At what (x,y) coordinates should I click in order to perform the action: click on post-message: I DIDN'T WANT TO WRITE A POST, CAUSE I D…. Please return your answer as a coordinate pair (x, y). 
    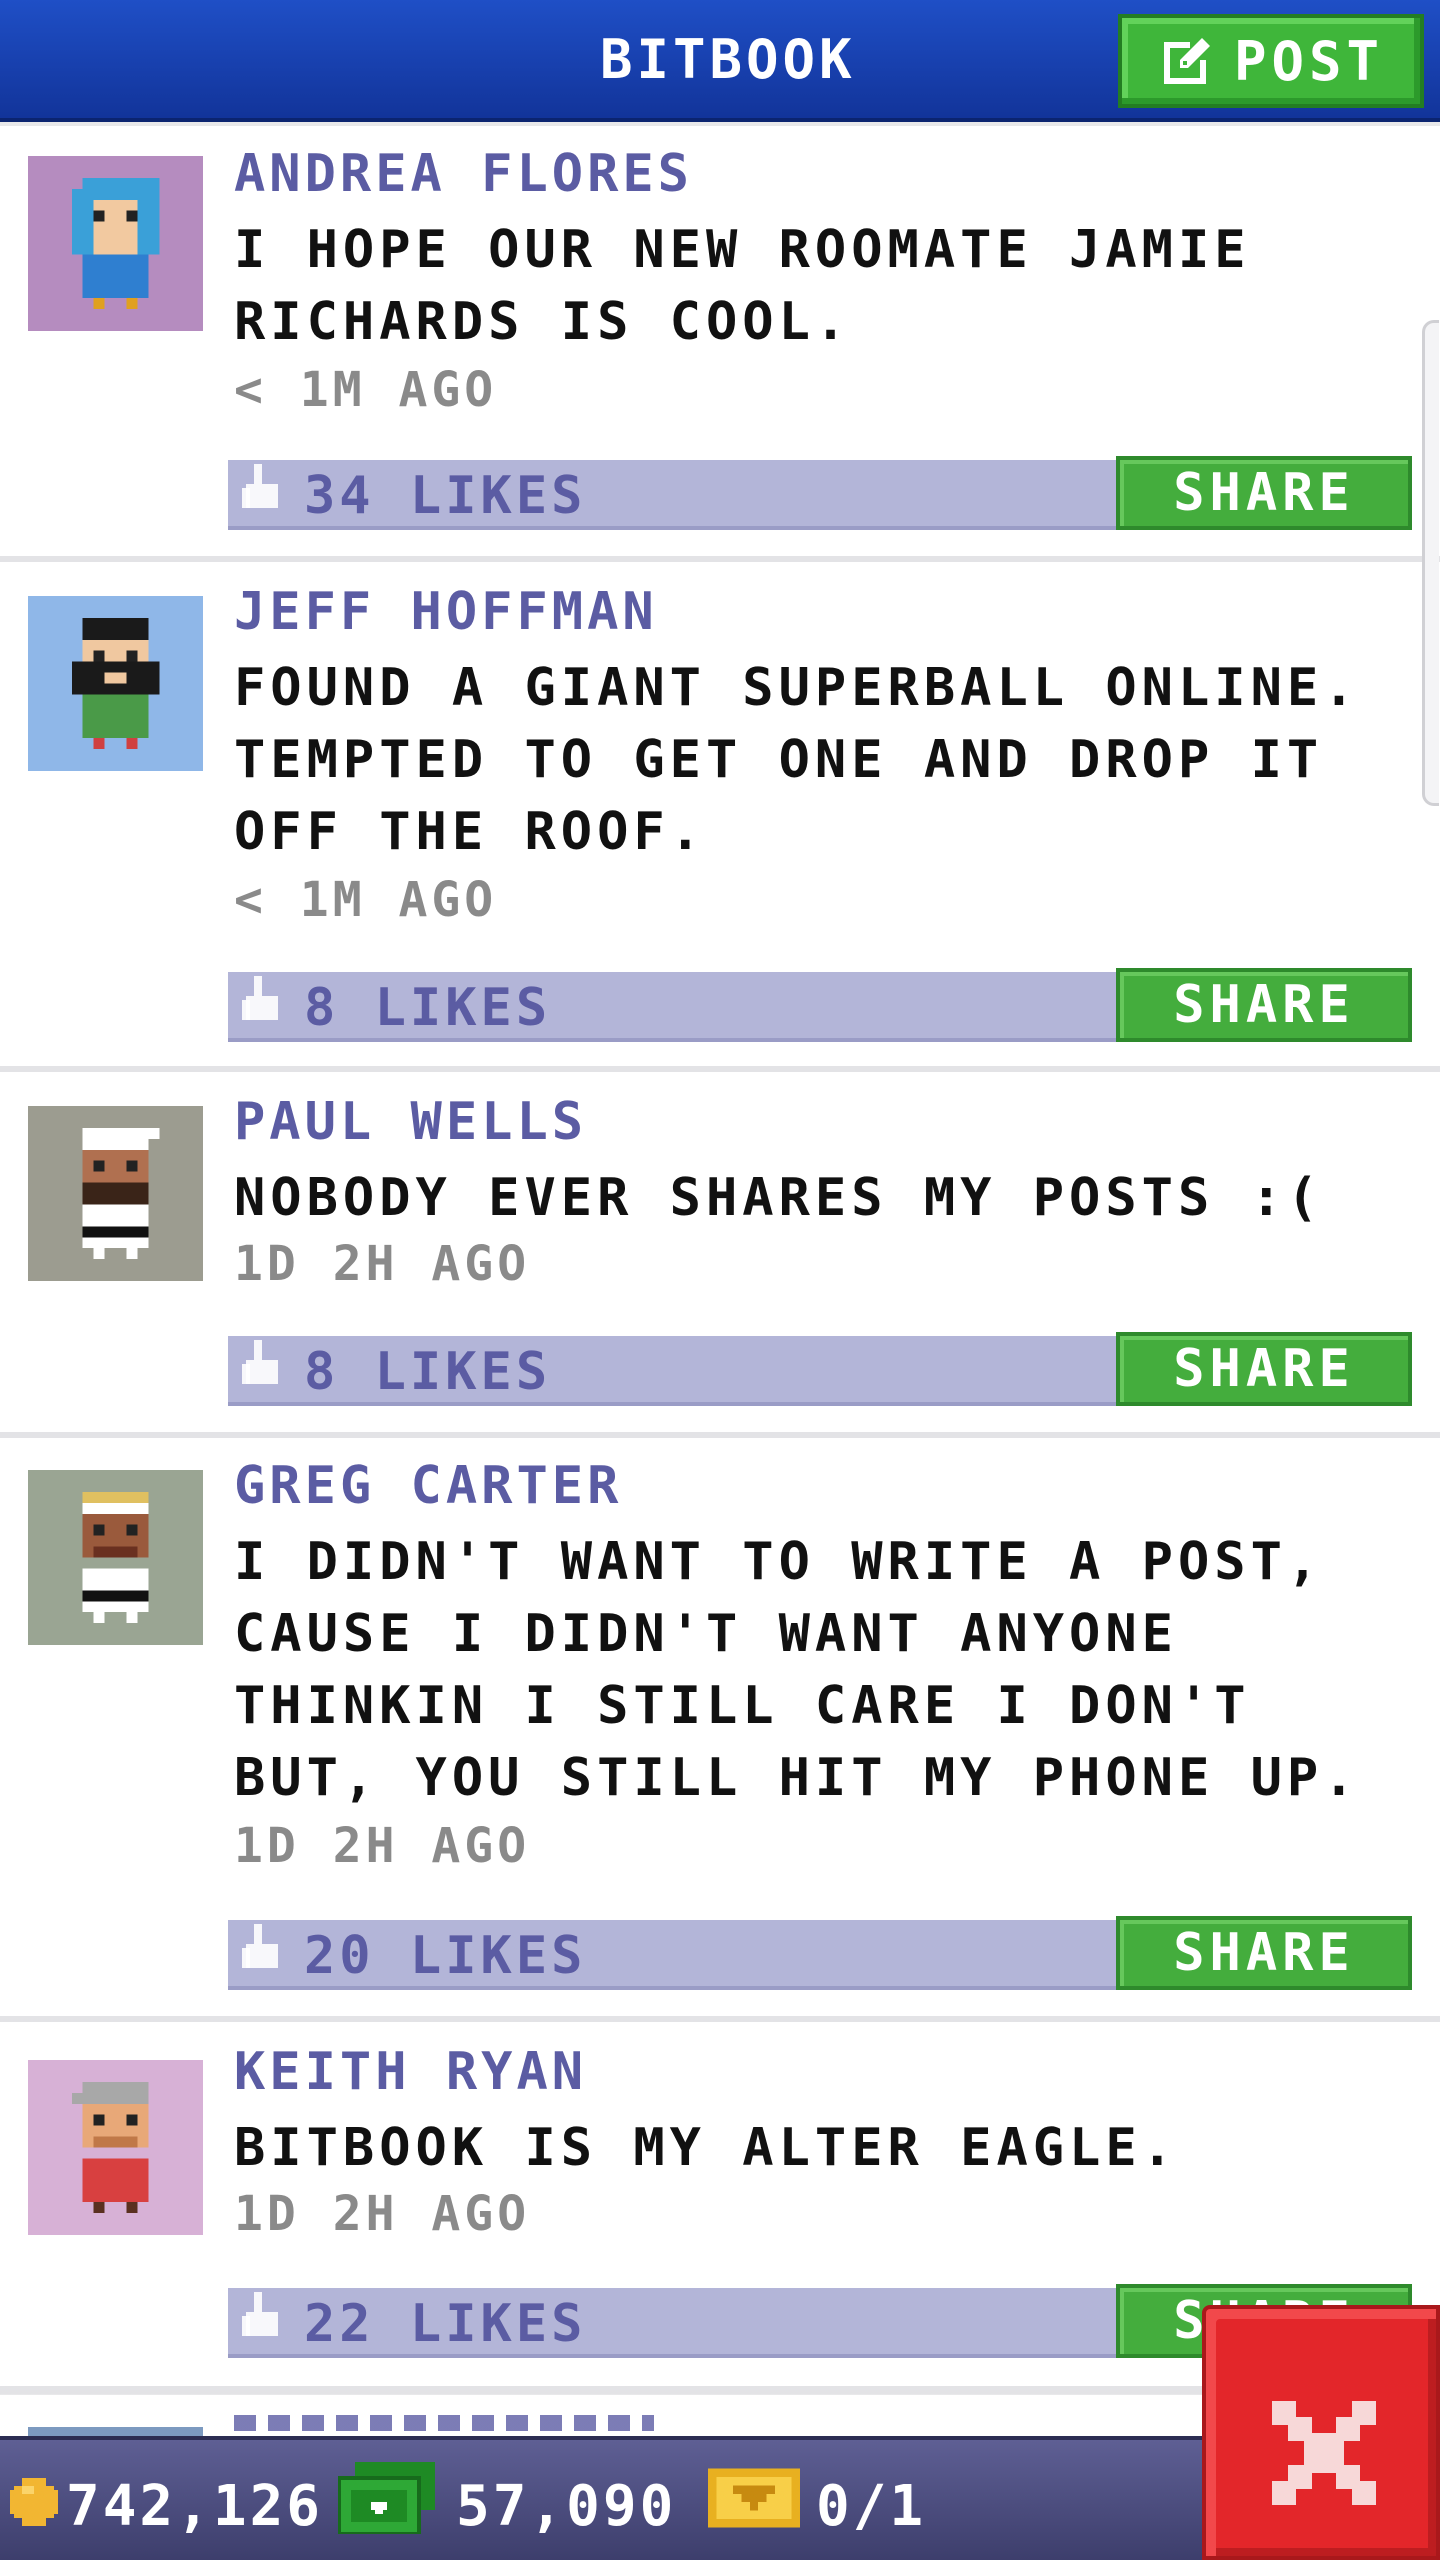
    Looking at the image, I should click on (797, 1670).